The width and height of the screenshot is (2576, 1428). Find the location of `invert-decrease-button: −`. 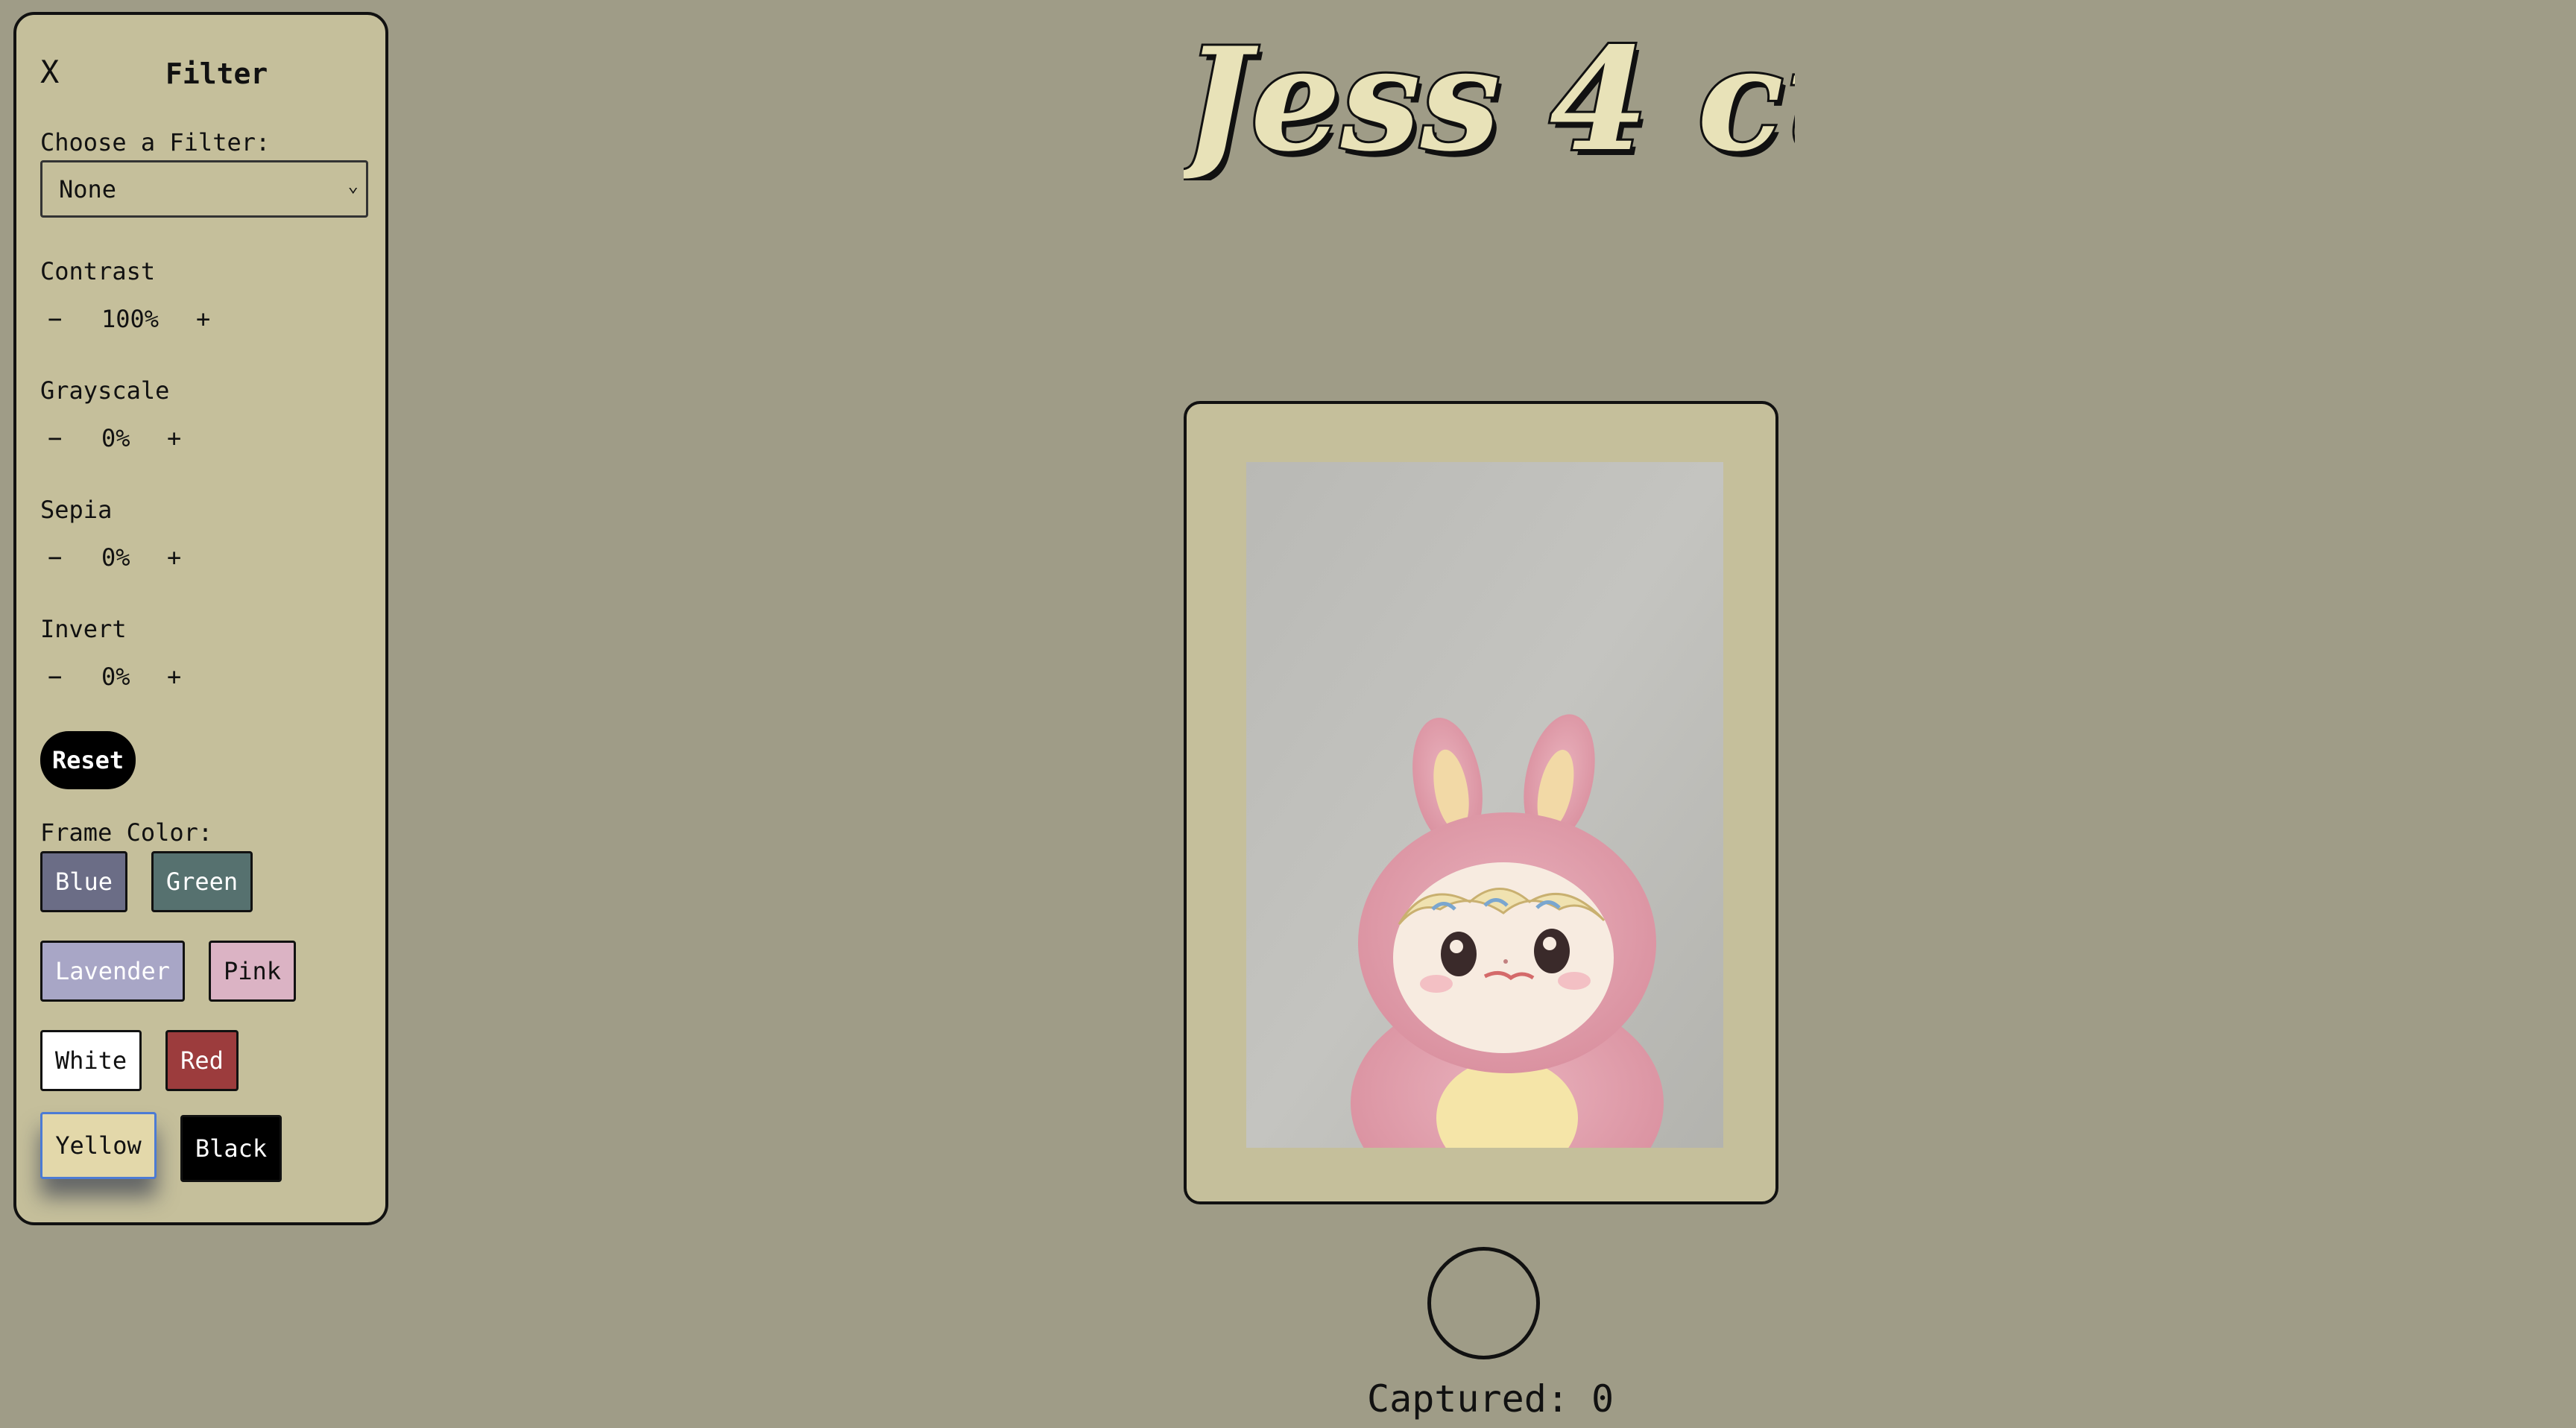

invert-decrease-button: − is located at coordinates (55, 677).